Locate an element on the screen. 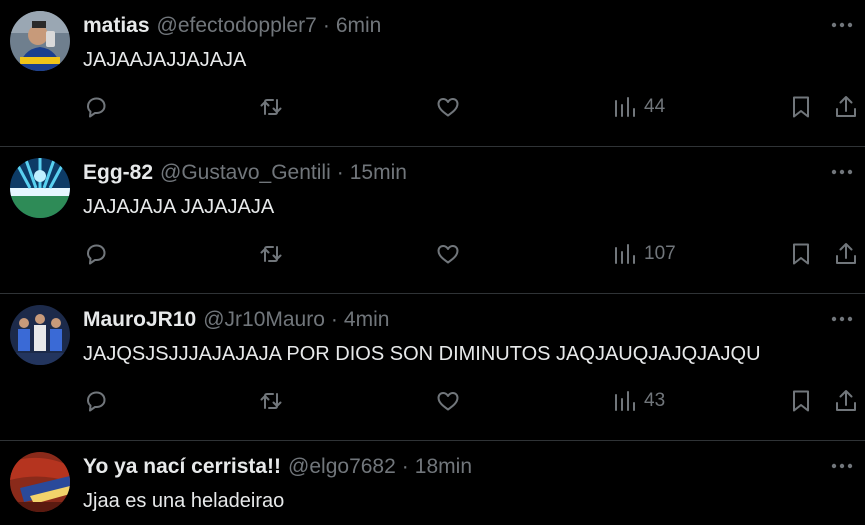 The height and width of the screenshot is (525, 865). user-handle: @Gustavo_Gentili is located at coordinates (245, 173).